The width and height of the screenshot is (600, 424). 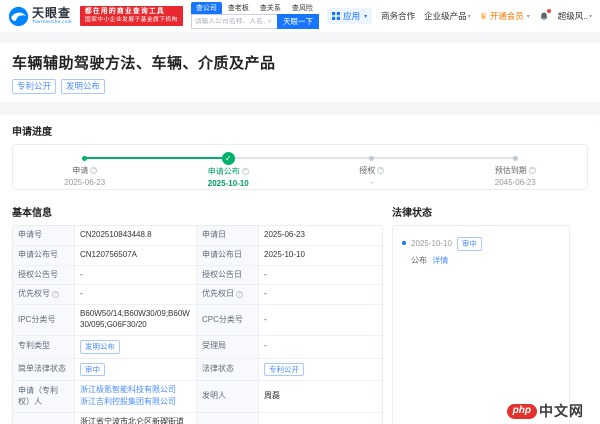 What do you see at coordinates (136, 236) in the screenshot?
I see `info-value: CN202510843448.8` at bounding box center [136, 236].